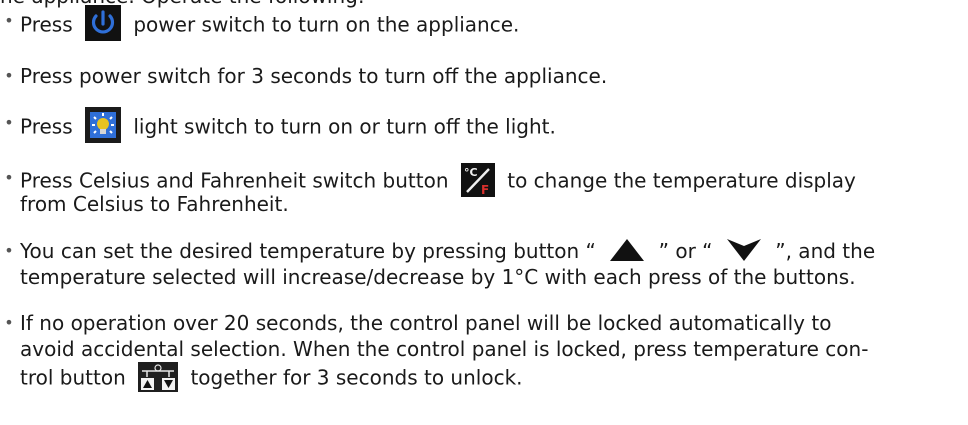  What do you see at coordinates (182, 4) in the screenshot?
I see `top-text: he appliance. Operate the following:` at bounding box center [182, 4].